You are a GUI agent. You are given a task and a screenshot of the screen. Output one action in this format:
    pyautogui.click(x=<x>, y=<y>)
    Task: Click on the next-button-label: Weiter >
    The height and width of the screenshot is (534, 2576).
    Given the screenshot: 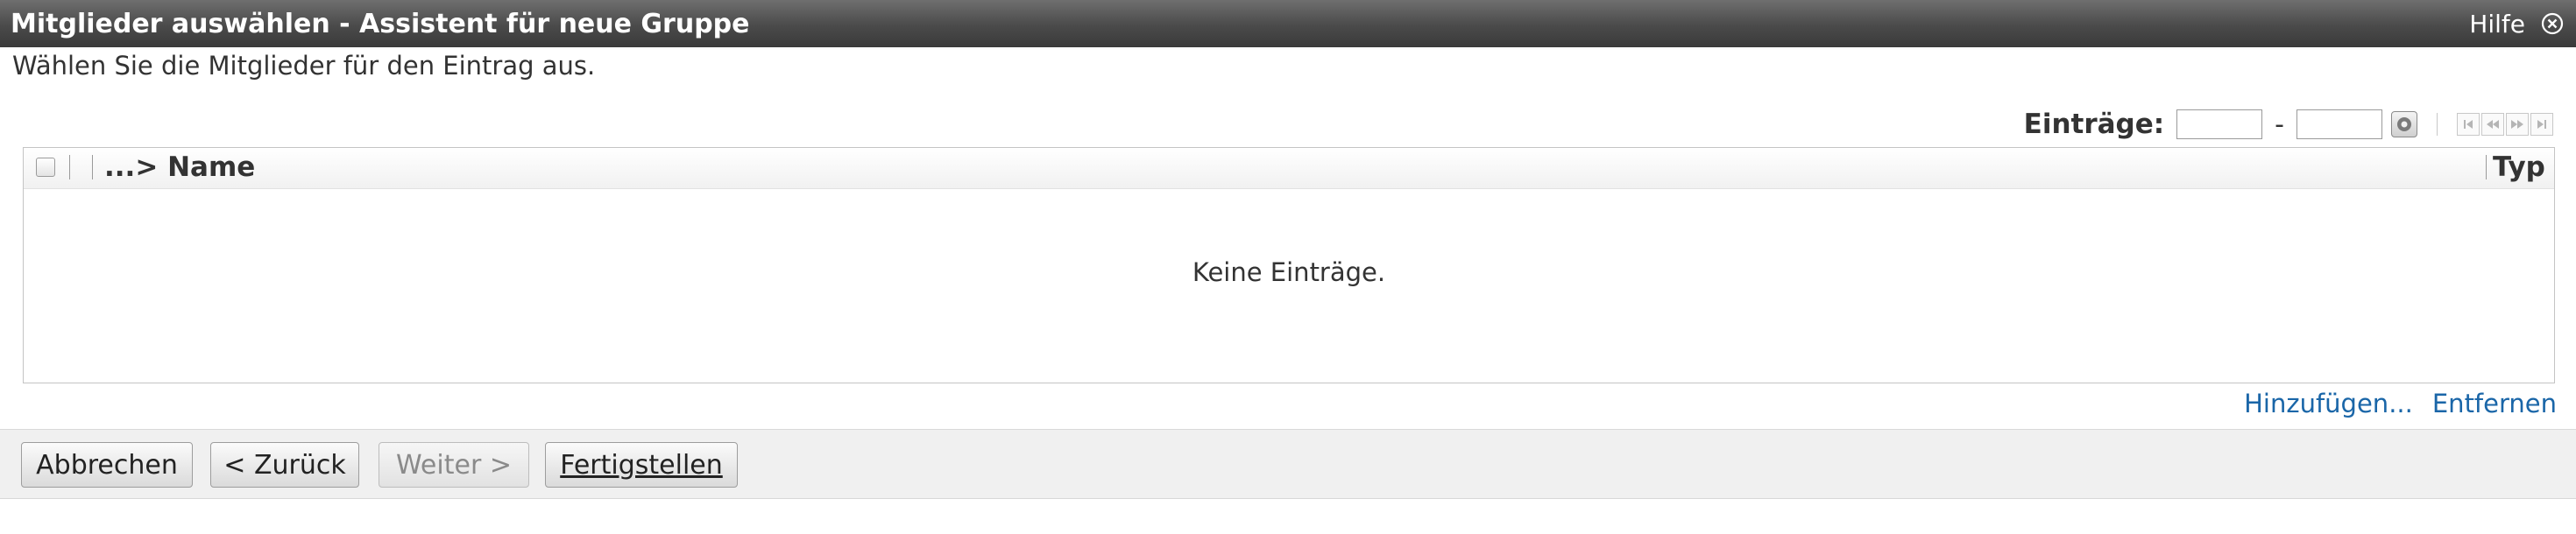 What is the action you would take?
    pyautogui.click(x=454, y=465)
    